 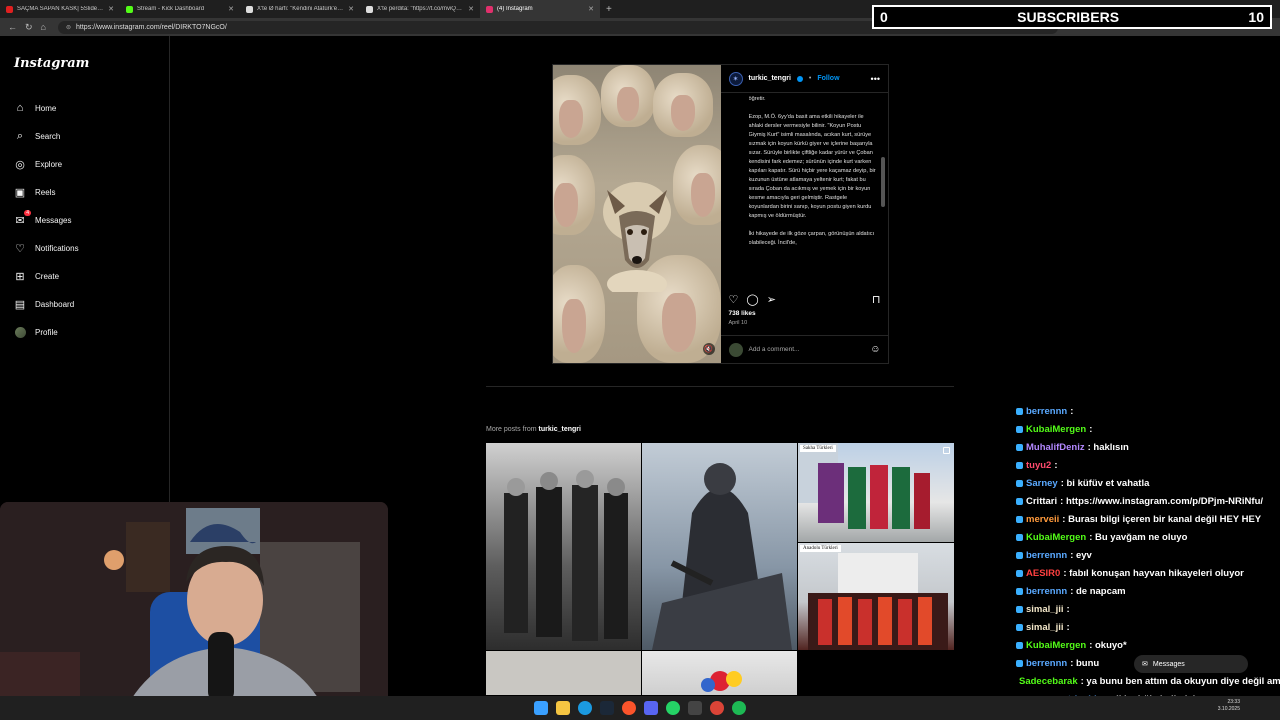 I want to click on chrome-icon, so click(x=717, y=708).